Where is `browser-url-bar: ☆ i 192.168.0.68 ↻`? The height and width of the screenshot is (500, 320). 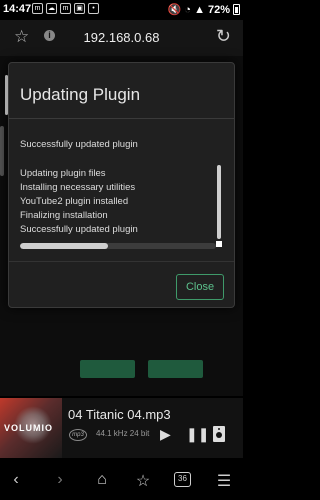 browser-url-bar: ☆ i 192.168.0.68 ↻ is located at coordinates (121, 38).